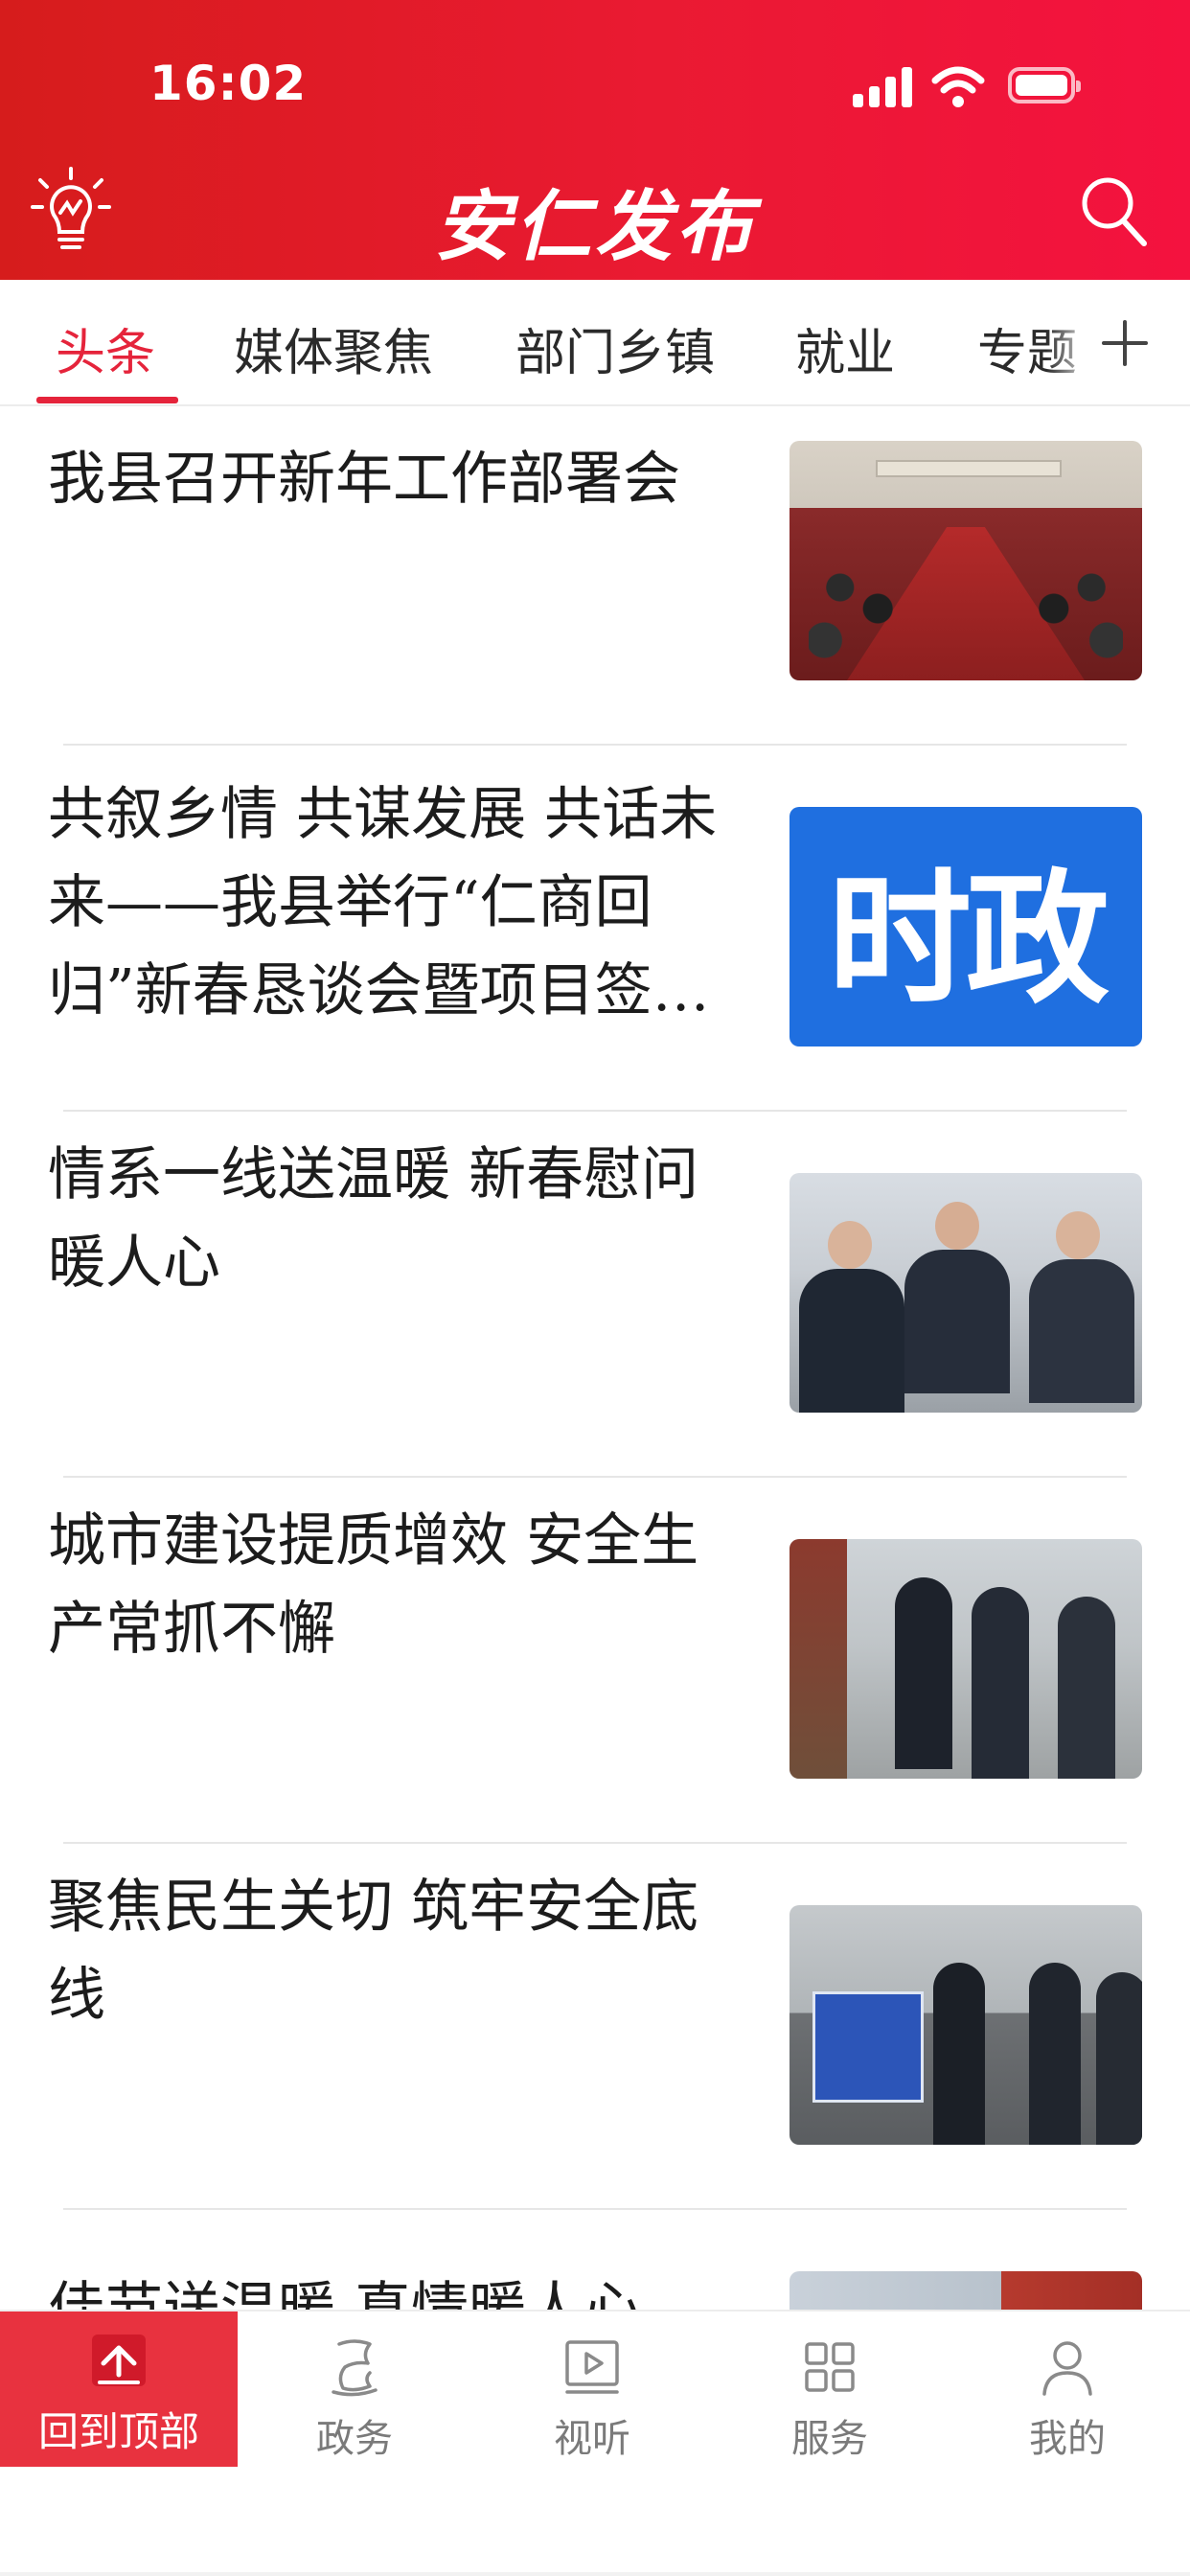 This screenshot has height=2576, width=1190. What do you see at coordinates (615, 348) in the screenshot?
I see `tab-departments-towns: 部门乡镇` at bounding box center [615, 348].